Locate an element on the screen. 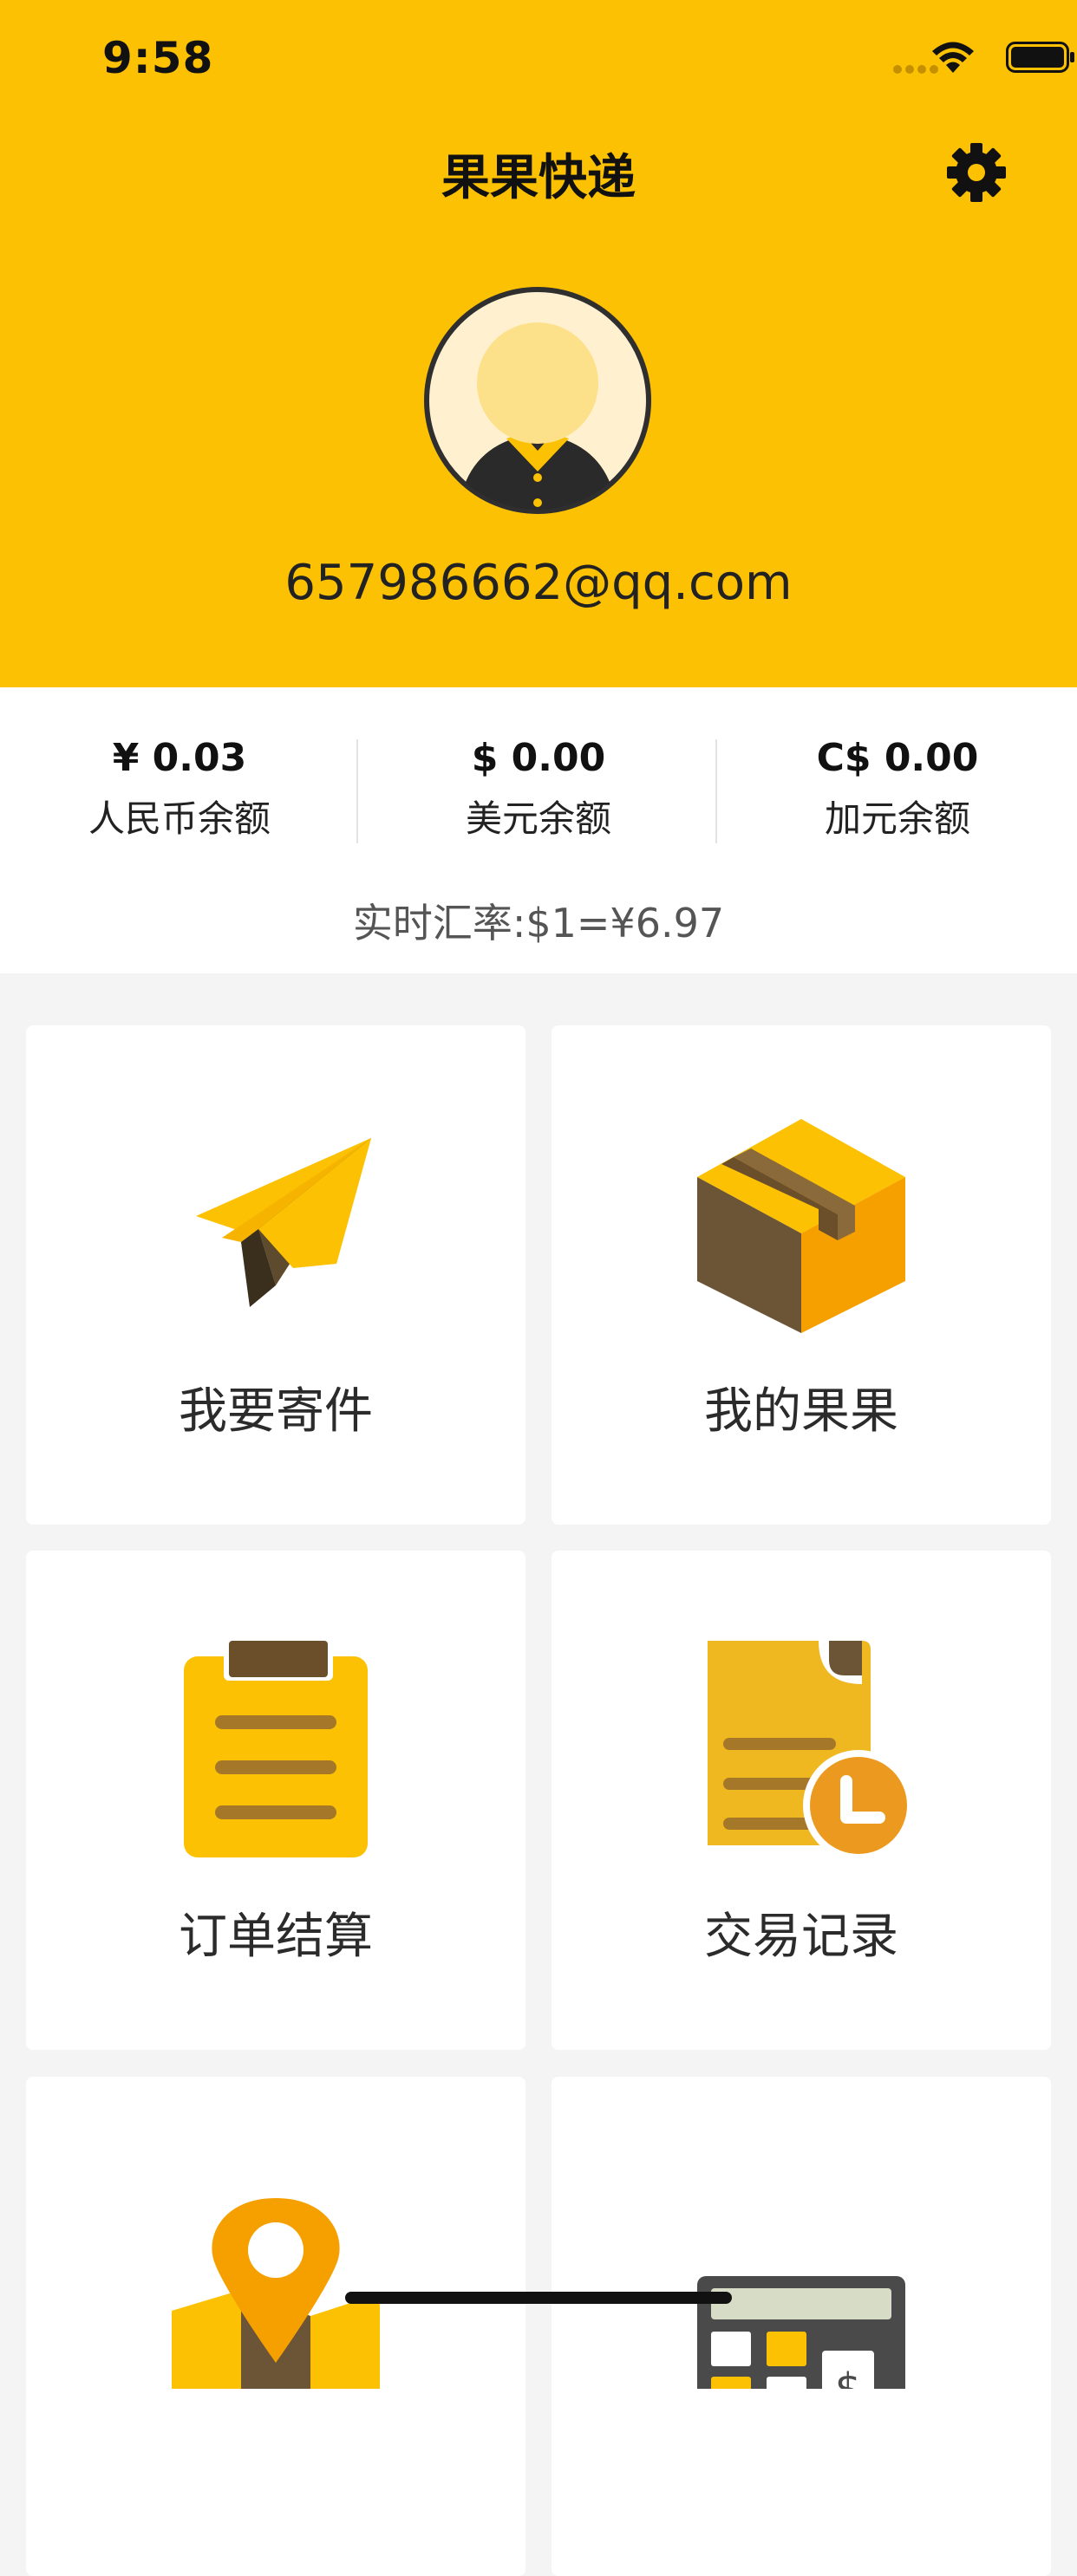 This screenshot has height=2576, width=1077. tracking-map-card is located at coordinates (275, 2326).